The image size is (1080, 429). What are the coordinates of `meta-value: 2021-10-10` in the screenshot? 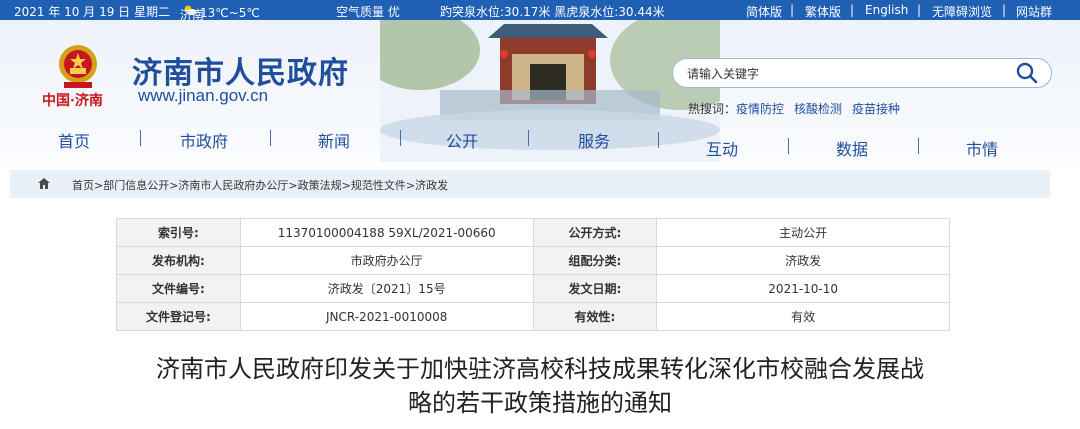 It's located at (803, 288).